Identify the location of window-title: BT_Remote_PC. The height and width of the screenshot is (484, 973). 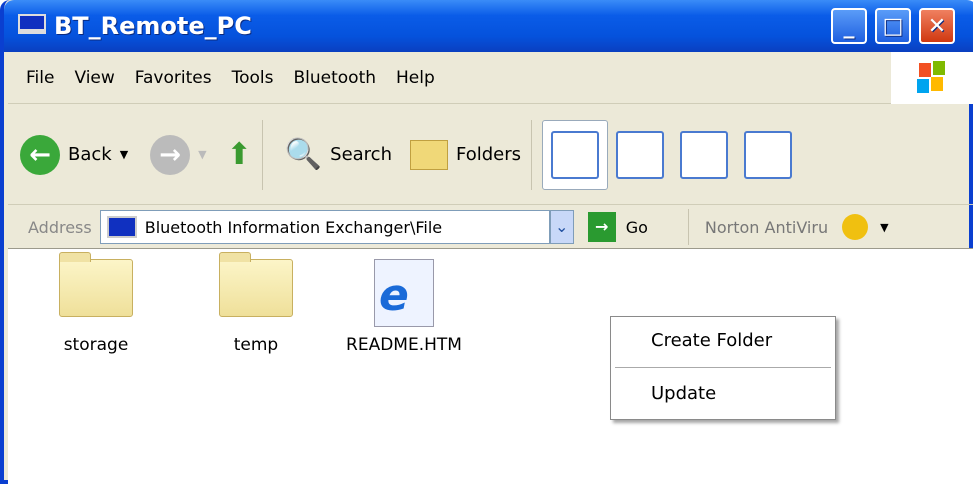
(153, 26).